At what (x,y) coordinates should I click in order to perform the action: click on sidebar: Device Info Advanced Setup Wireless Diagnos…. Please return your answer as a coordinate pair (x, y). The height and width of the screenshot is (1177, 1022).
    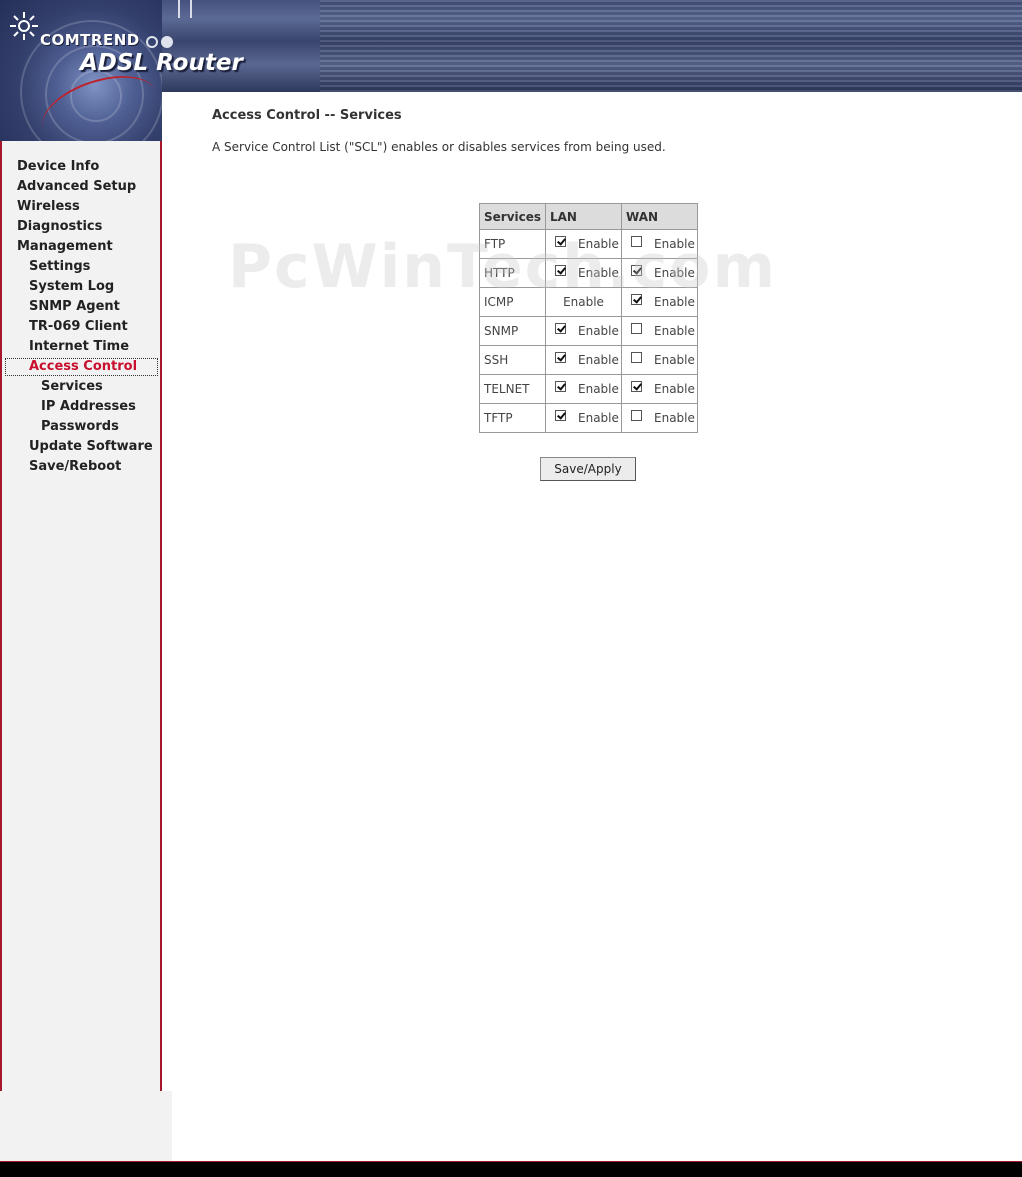
    Looking at the image, I should click on (82, 616).